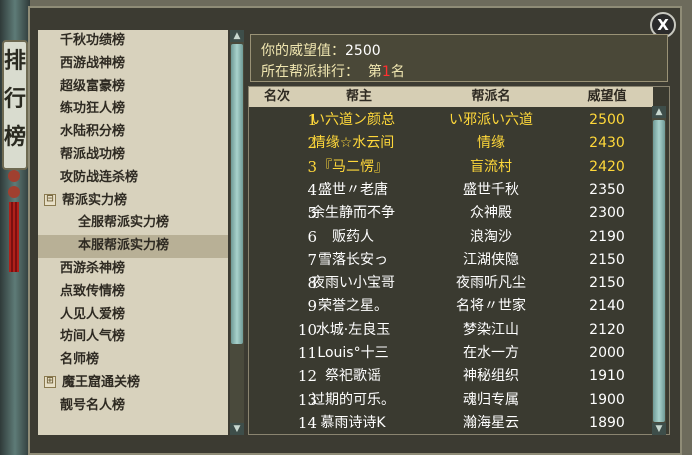  Describe the element at coordinates (133, 155) in the screenshot. I see `category-item: 帮派战功榜` at that location.